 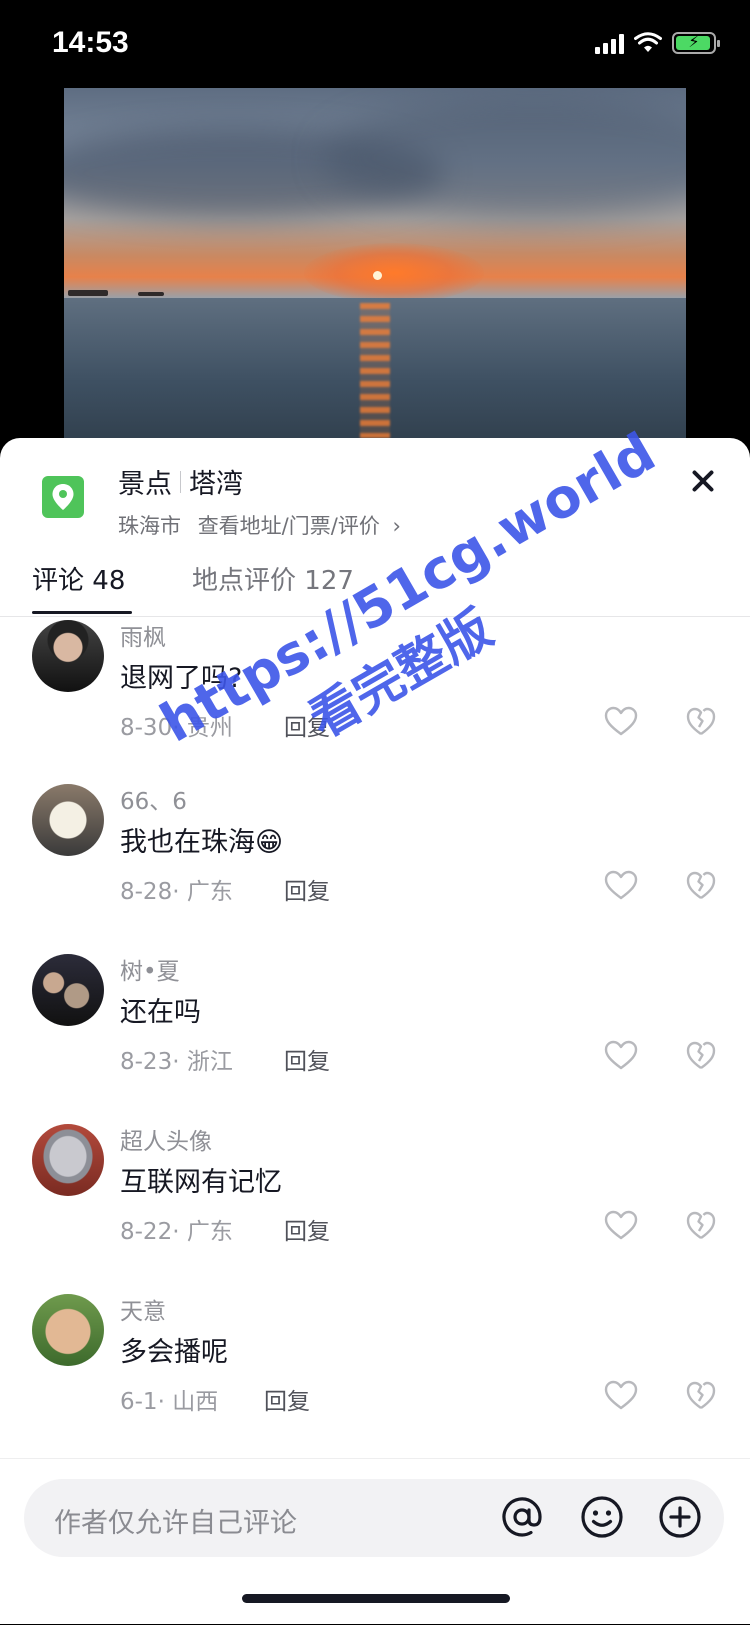 I want to click on tab-comments-count: 48, so click(x=109, y=581).